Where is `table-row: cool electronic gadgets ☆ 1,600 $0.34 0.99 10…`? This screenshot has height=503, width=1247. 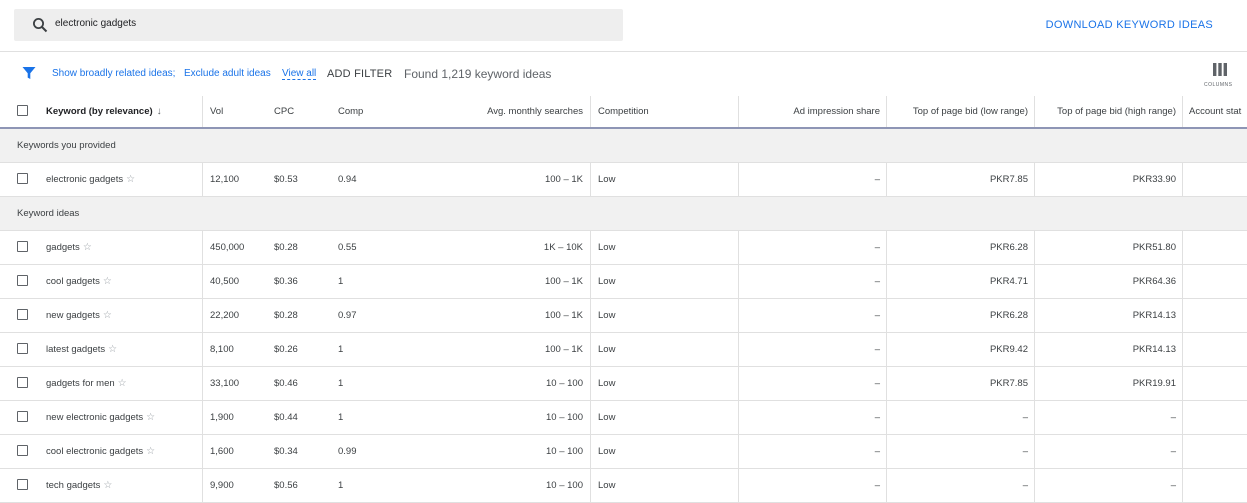 table-row: cool electronic gadgets ☆ 1,600 $0.34 0.99 10… is located at coordinates (623, 452).